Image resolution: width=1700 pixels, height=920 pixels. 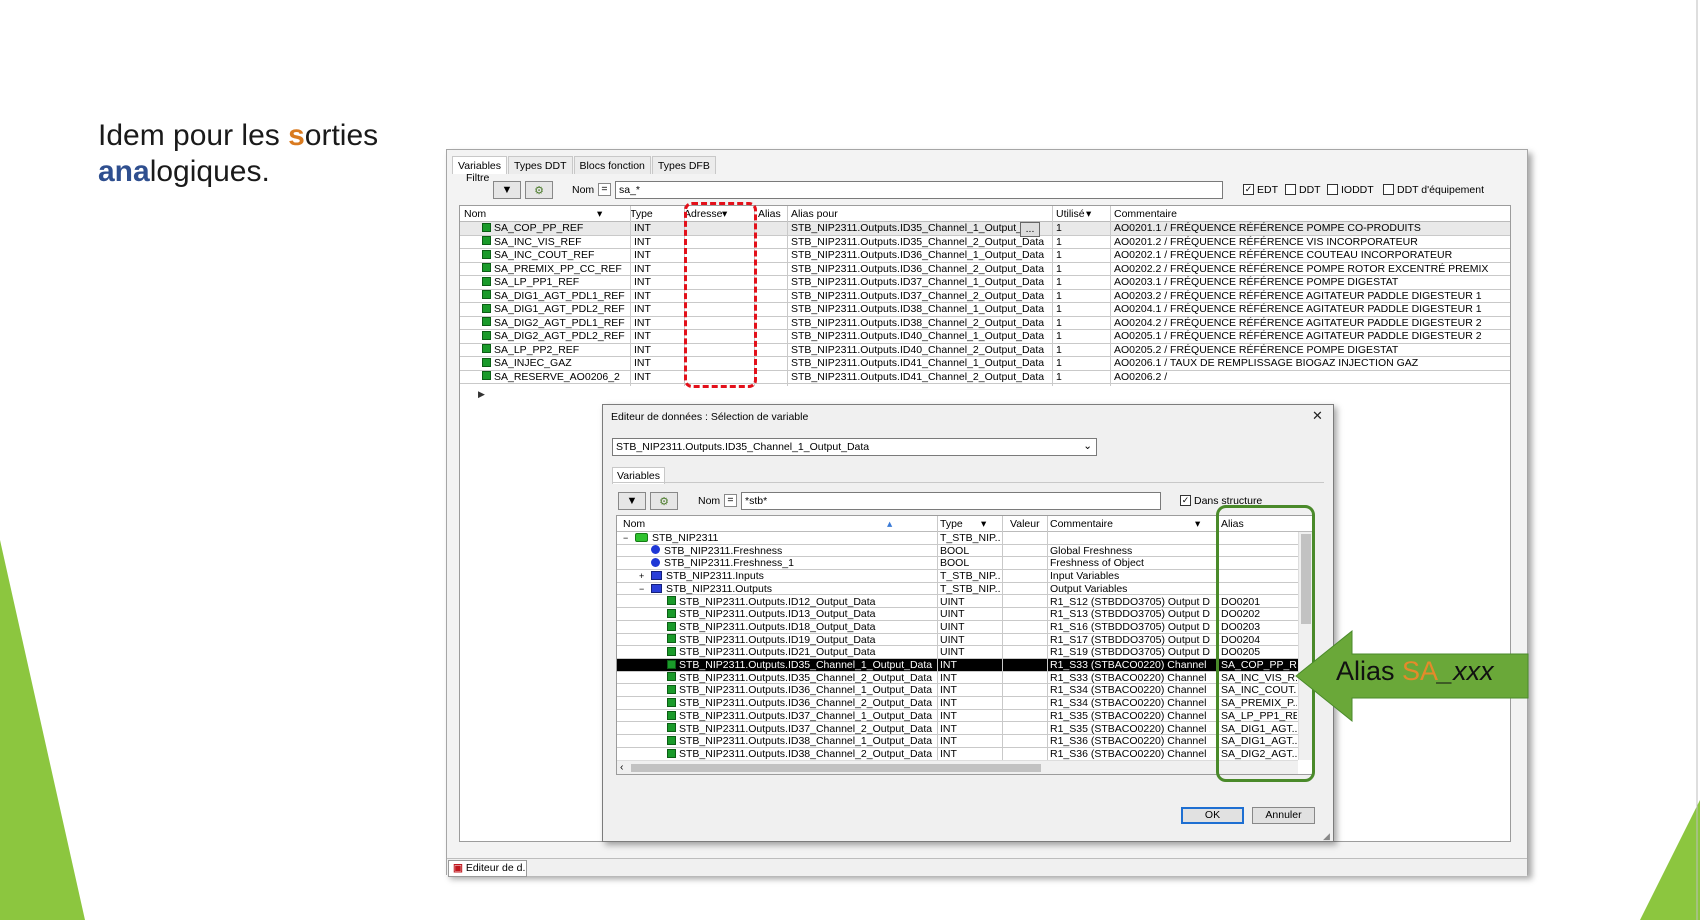 What do you see at coordinates (769, 214) in the screenshot?
I see `col-alias: Alias` at bounding box center [769, 214].